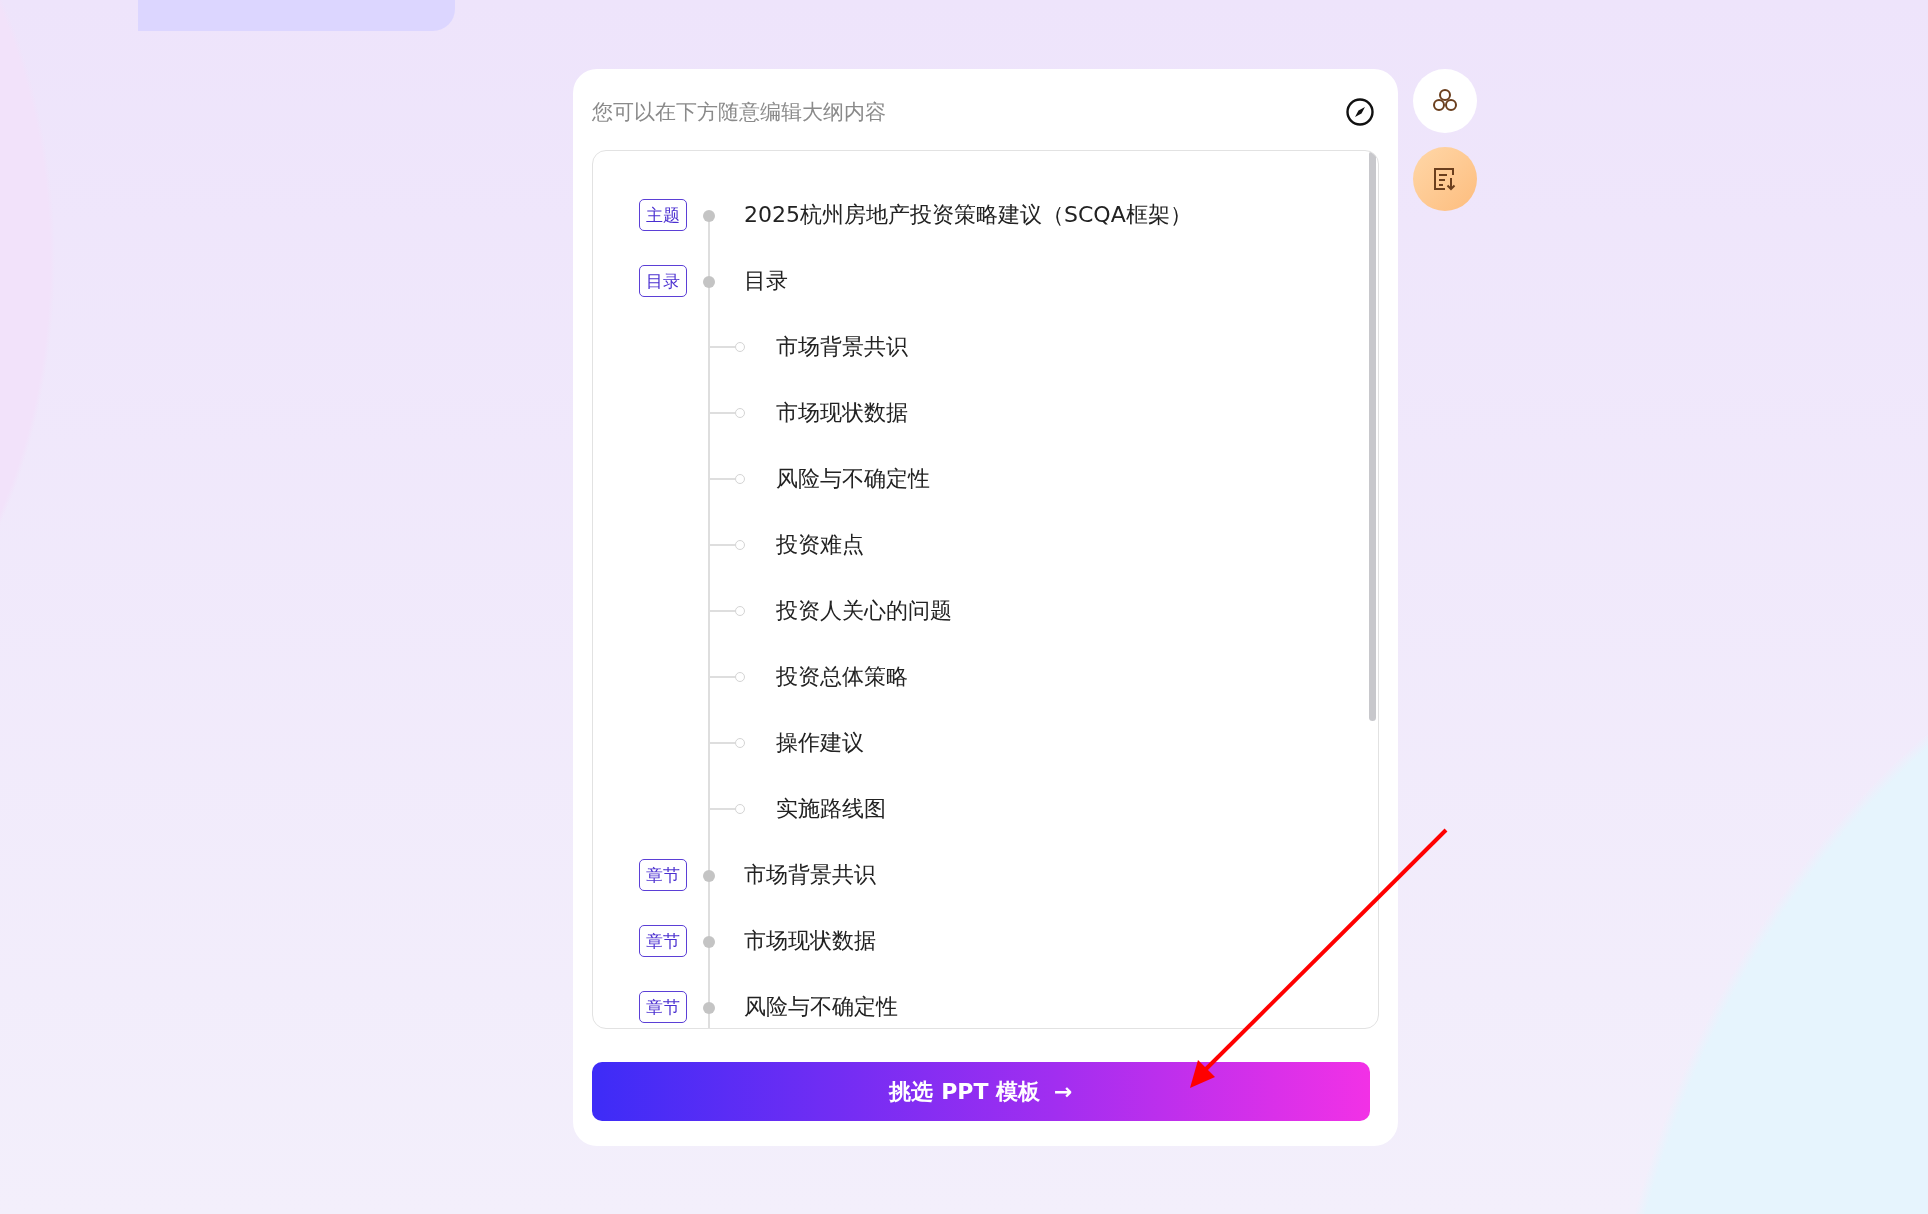  What do you see at coordinates (853, 479) in the screenshot?
I see `outline-subtitle: 风险与不确定性` at bounding box center [853, 479].